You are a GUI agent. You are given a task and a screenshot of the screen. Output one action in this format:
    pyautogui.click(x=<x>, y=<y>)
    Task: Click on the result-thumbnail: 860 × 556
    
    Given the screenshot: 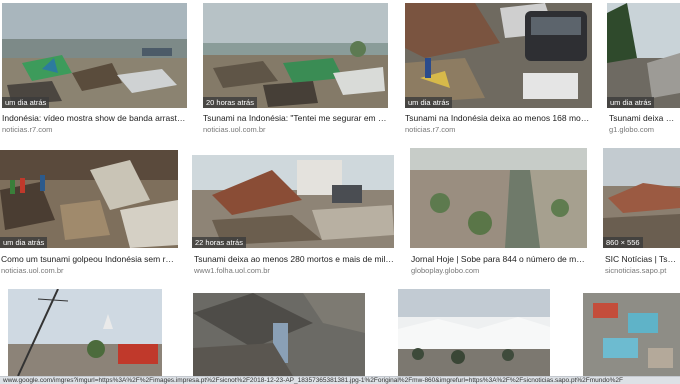 What is the action you would take?
    pyautogui.click(x=641, y=198)
    